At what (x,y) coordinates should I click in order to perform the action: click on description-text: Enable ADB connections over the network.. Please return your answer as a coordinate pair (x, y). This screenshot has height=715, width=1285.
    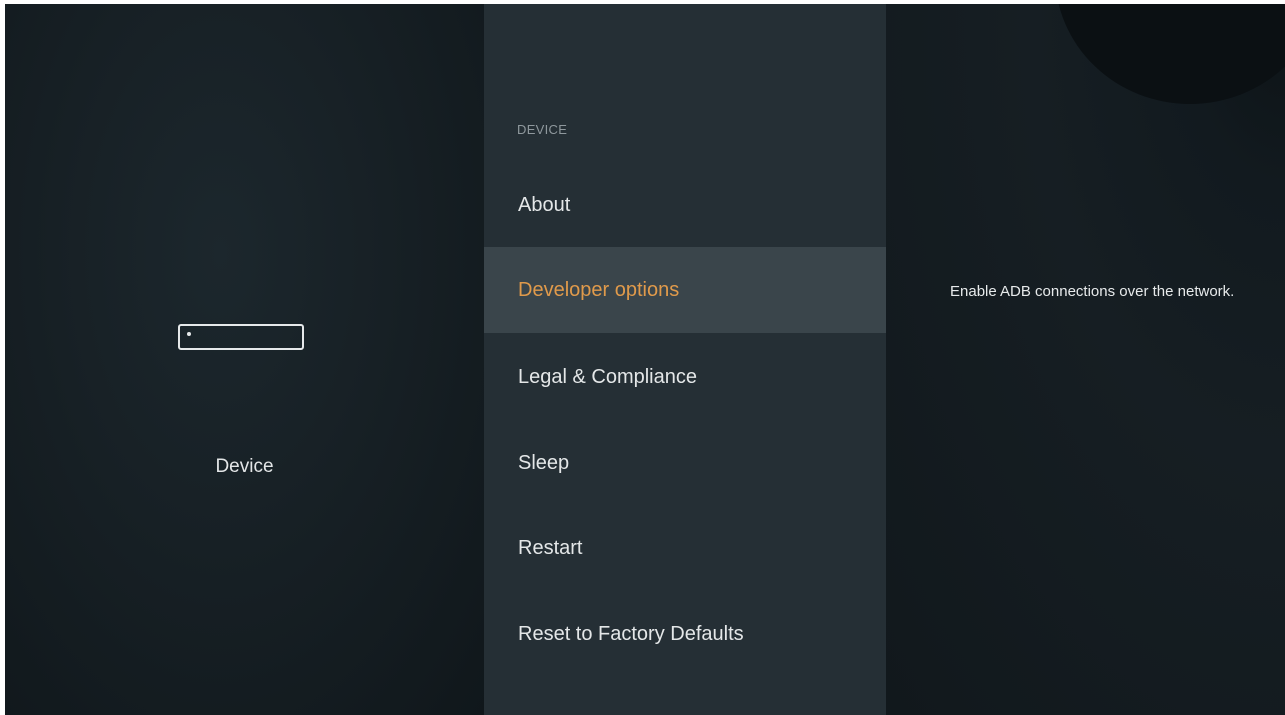
    Looking at the image, I should click on (1092, 291).